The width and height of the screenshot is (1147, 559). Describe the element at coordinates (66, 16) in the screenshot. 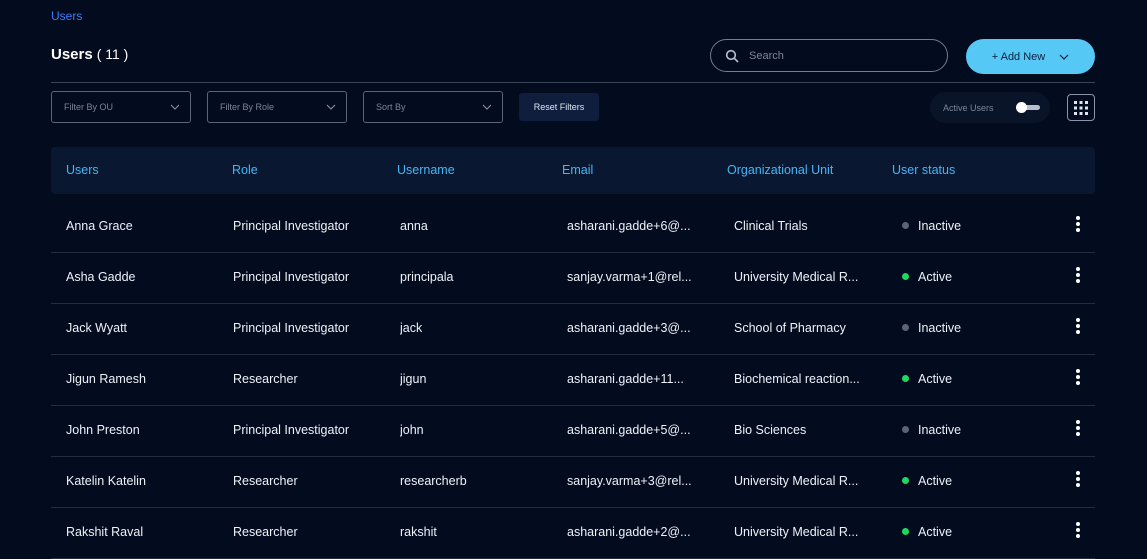

I see `breadcrumb: Users` at that location.